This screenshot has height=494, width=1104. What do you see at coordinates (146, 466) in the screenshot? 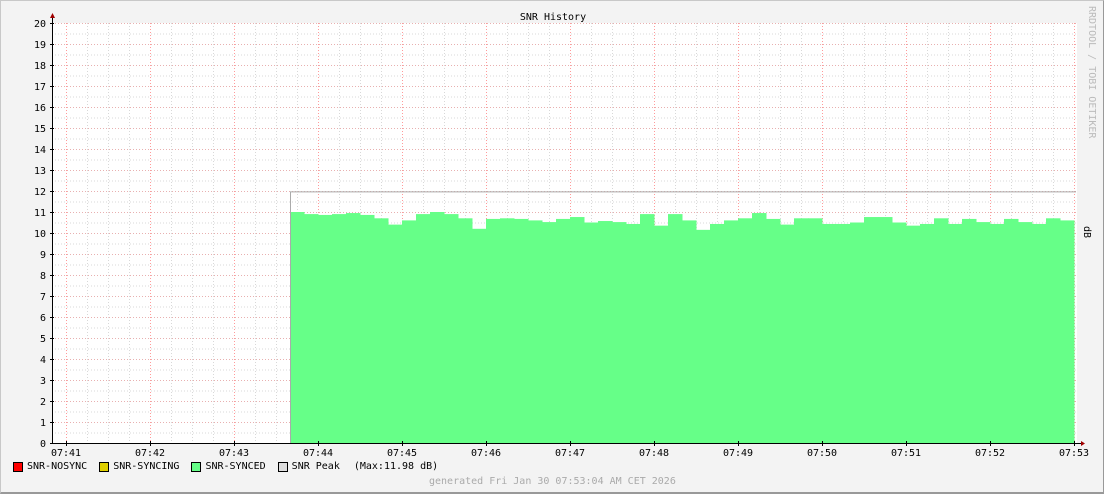
I see `legend-label: SNR-SYNCING` at bounding box center [146, 466].